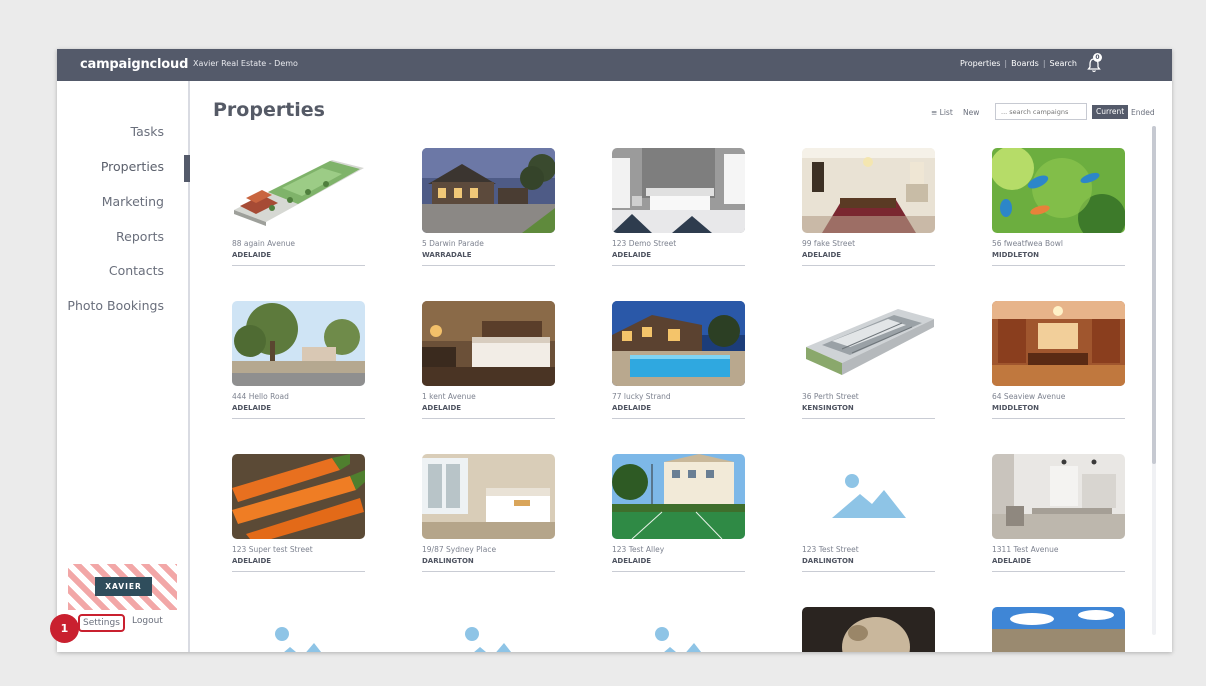 This screenshot has height=686, width=1206. I want to click on property-card: 123 Demo Street ADELAIDE, so click(678, 207).